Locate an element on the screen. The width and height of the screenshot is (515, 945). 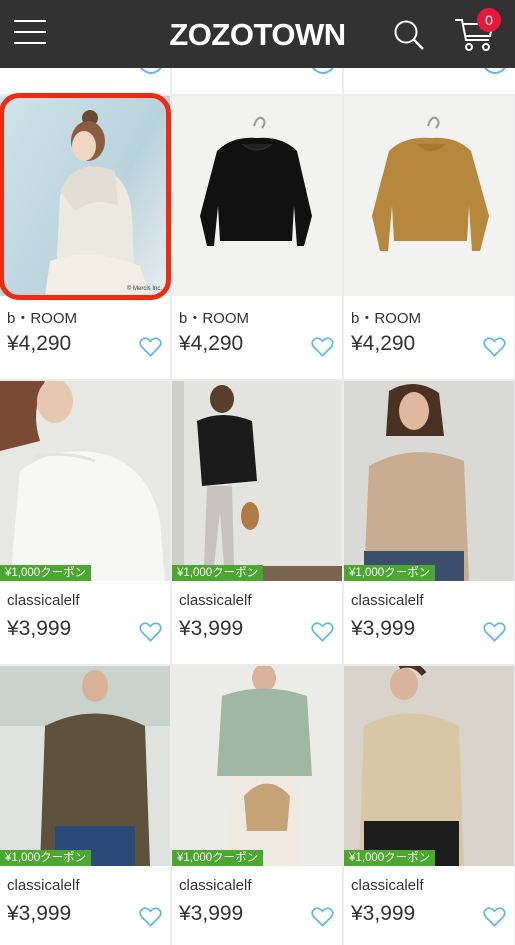
previous-row-strip is located at coordinates (257, 81).